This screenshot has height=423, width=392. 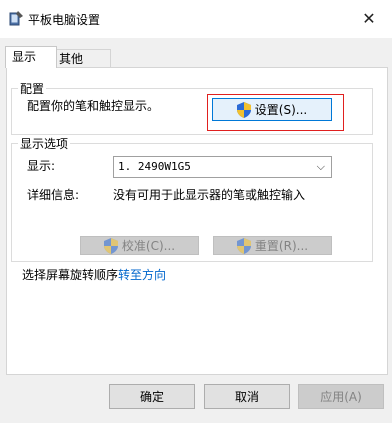 I want to click on ok-button-label: 确定, so click(x=151, y=397).